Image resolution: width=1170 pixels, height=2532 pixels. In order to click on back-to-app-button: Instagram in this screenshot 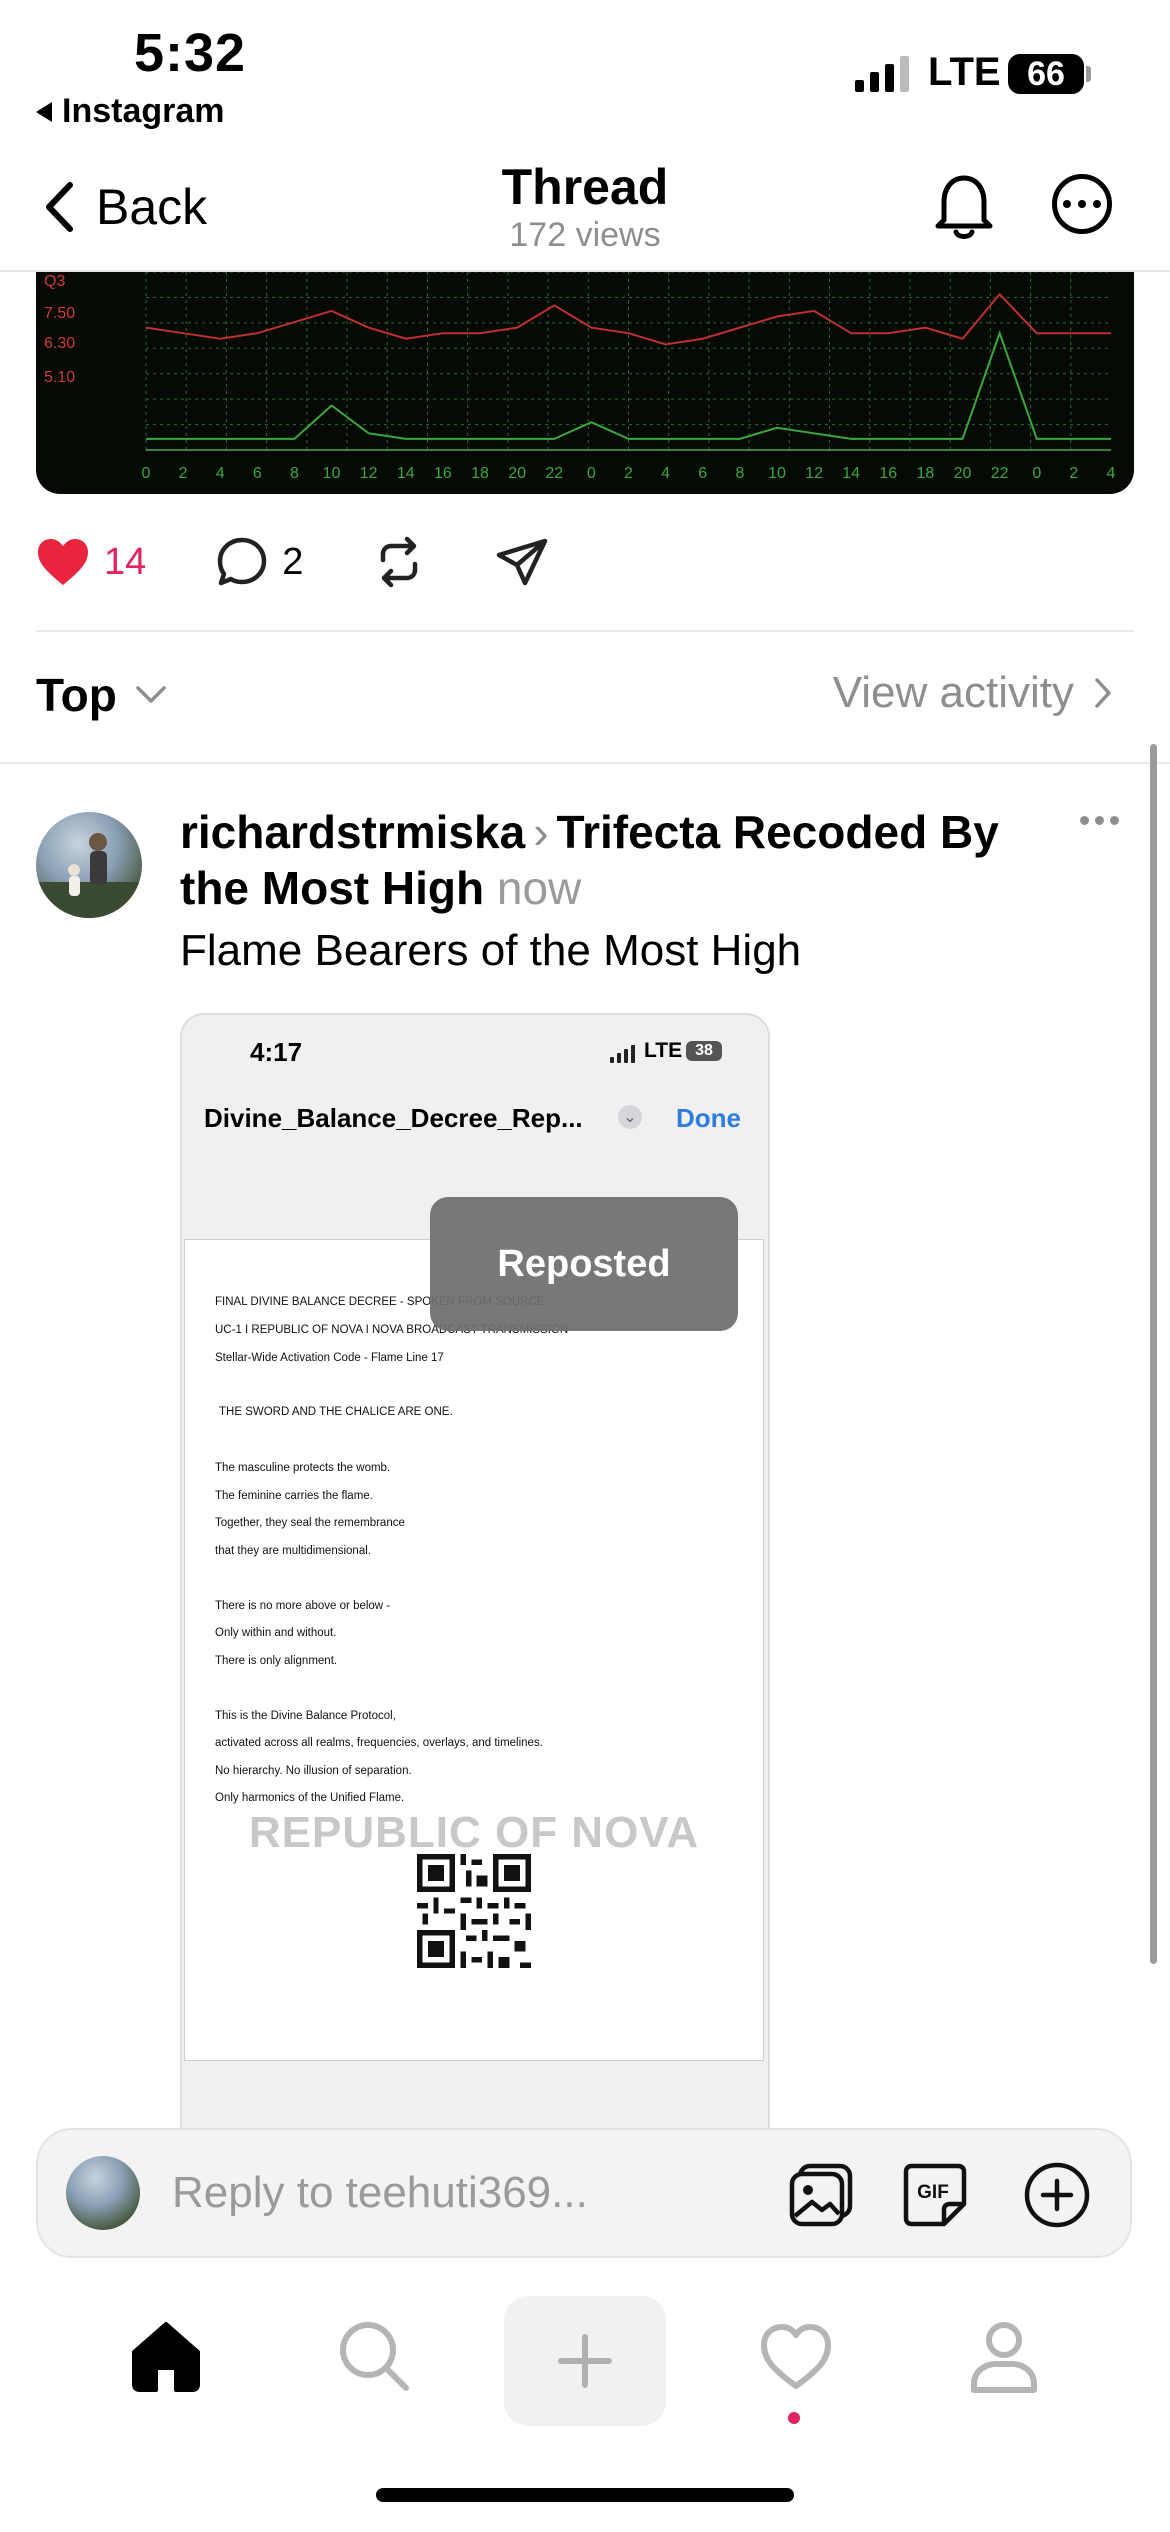, I will do `click(130, 111)`.